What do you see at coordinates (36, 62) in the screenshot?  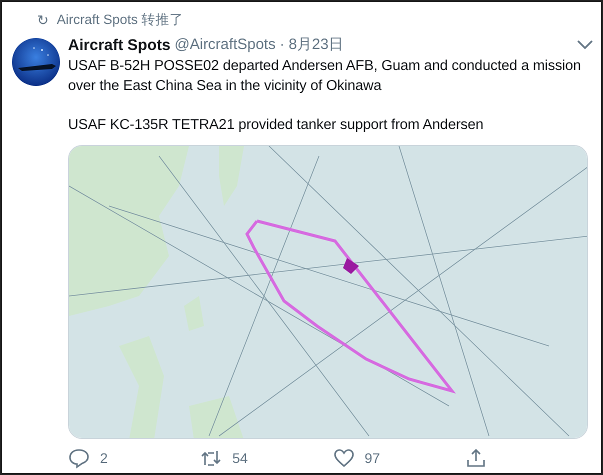 I see `avatar` at bounding box center [36, 62].